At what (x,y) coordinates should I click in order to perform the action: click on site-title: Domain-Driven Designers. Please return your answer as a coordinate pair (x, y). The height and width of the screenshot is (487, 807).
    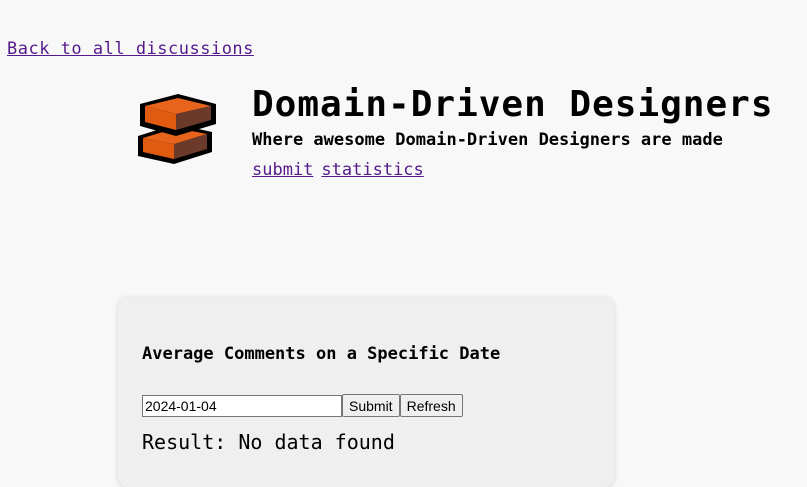
    Looking at the image, I should click on (513, 104).